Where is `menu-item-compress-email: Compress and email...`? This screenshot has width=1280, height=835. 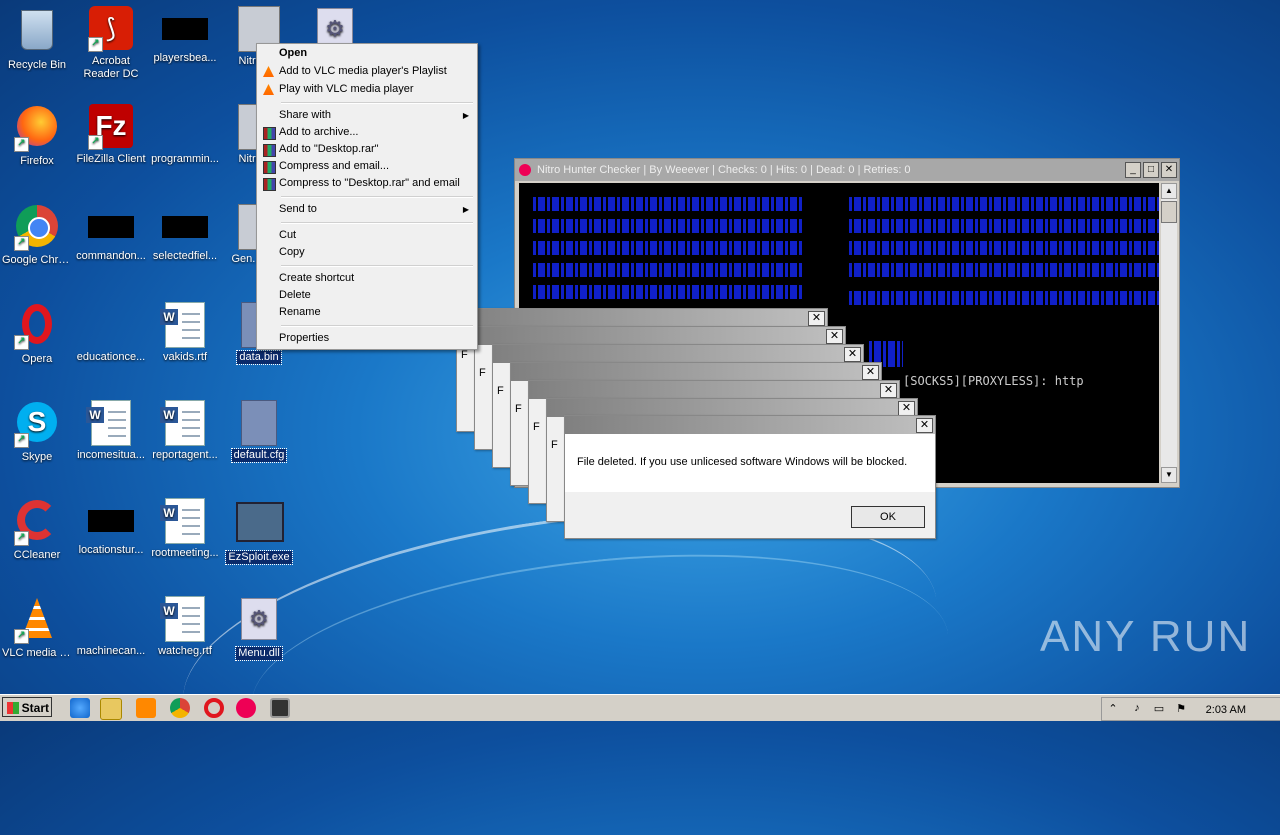 menu-item-compress-email: Compress and email... is located at coordinates (367, 166).